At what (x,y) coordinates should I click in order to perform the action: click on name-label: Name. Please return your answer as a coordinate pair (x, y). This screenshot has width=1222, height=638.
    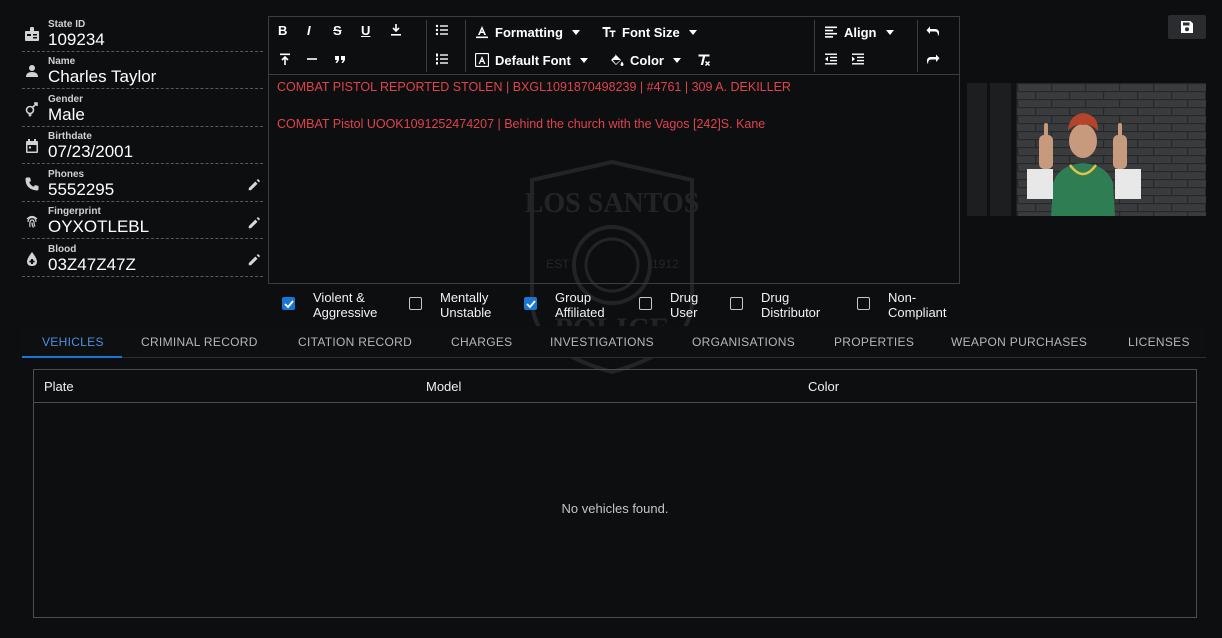
    Looking at the image, I should click on (62, 61).